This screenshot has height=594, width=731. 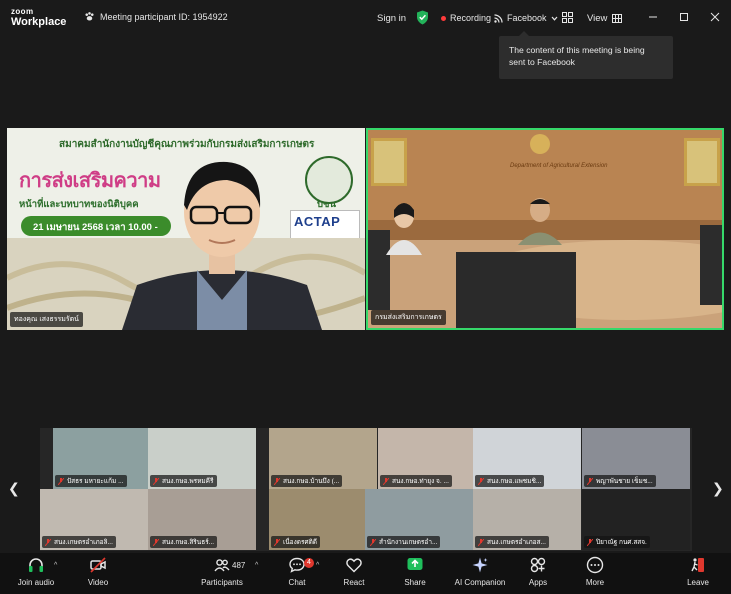 What do you see at coordinates (595, 582) in the screenshot?
I see `more-label: More` at bounding box center [595, 582].